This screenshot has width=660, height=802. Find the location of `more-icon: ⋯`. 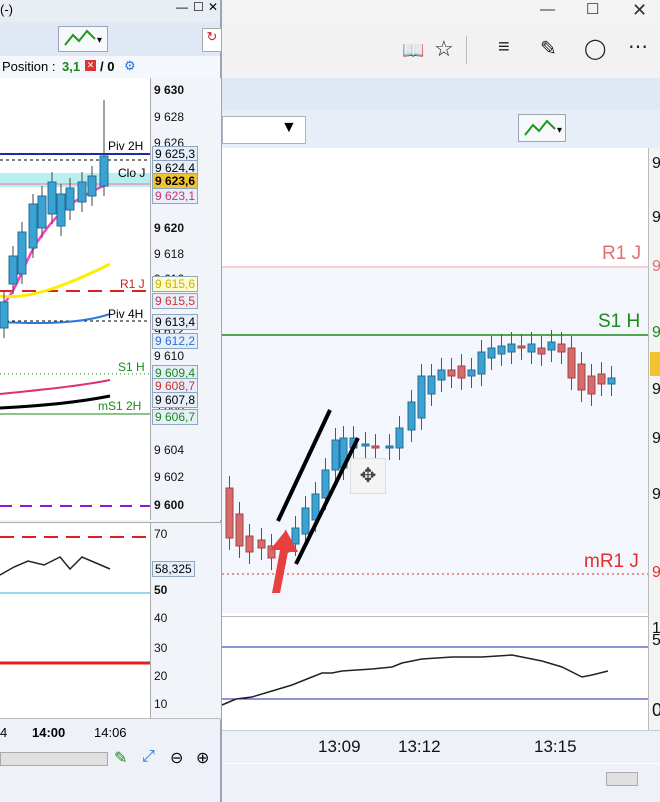

more-icon: ⋯ is located at coordinates (638, 46).